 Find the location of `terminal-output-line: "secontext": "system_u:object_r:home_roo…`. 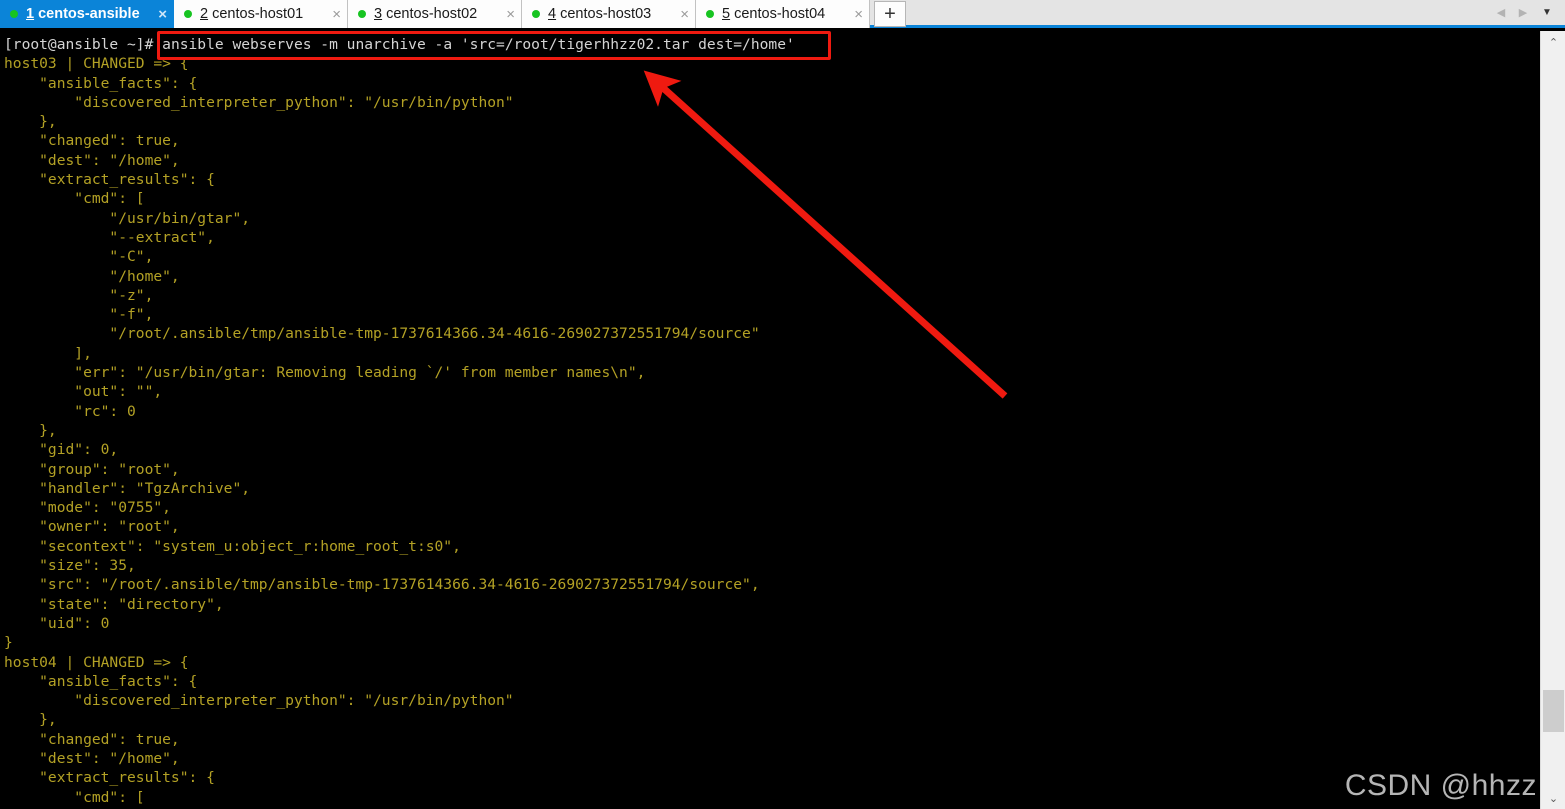

terminal-output-line: "secontext": "system_u:object_r:home_roo… is located at coordinates (232, 546).